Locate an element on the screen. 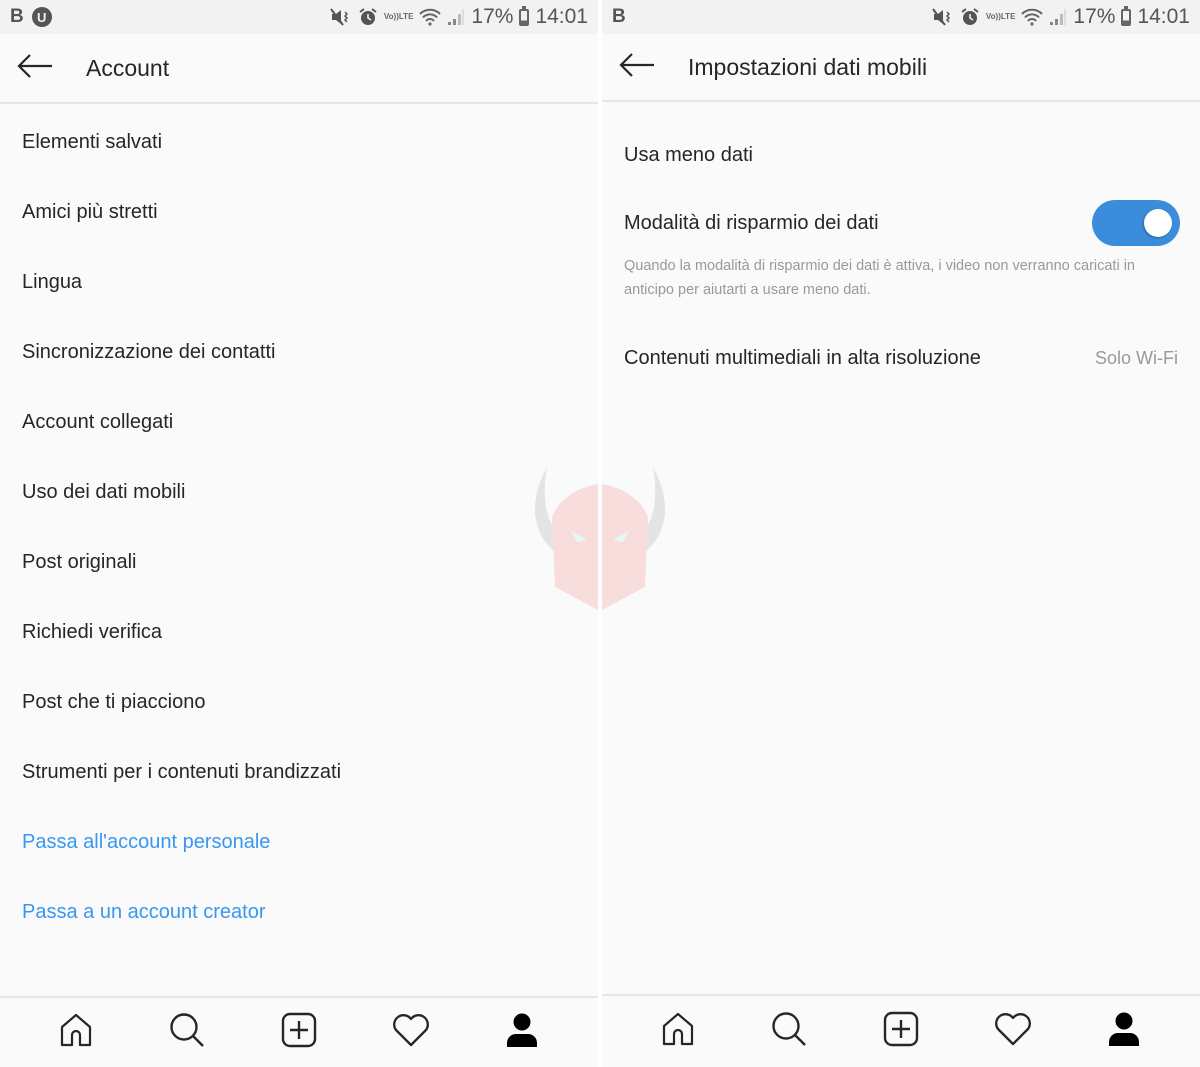  data-saver-row: Modalità di risparmio dei dati is located at coordinates (902, 223).